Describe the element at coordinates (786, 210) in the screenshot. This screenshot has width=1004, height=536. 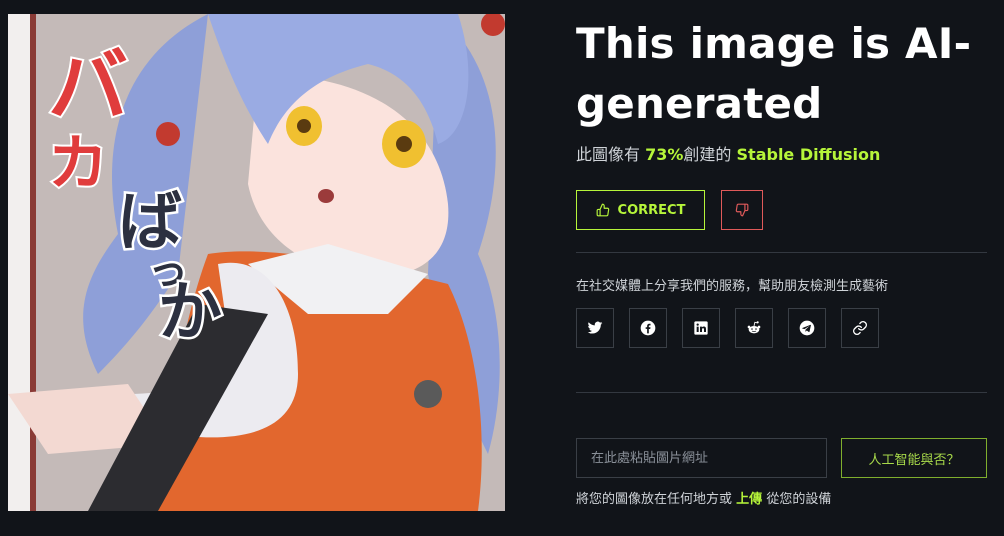
I see `feedback-buttons: CORRECT` at that location.